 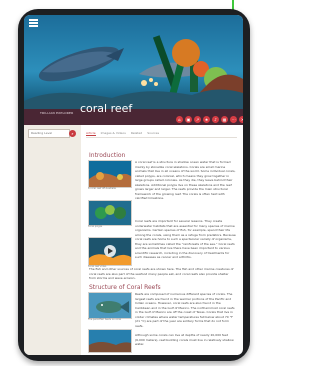 What do you see at coordinates (49, 133) in the screenshot?
I see `search-input: Reading Level` at bounding box center [49, 133].